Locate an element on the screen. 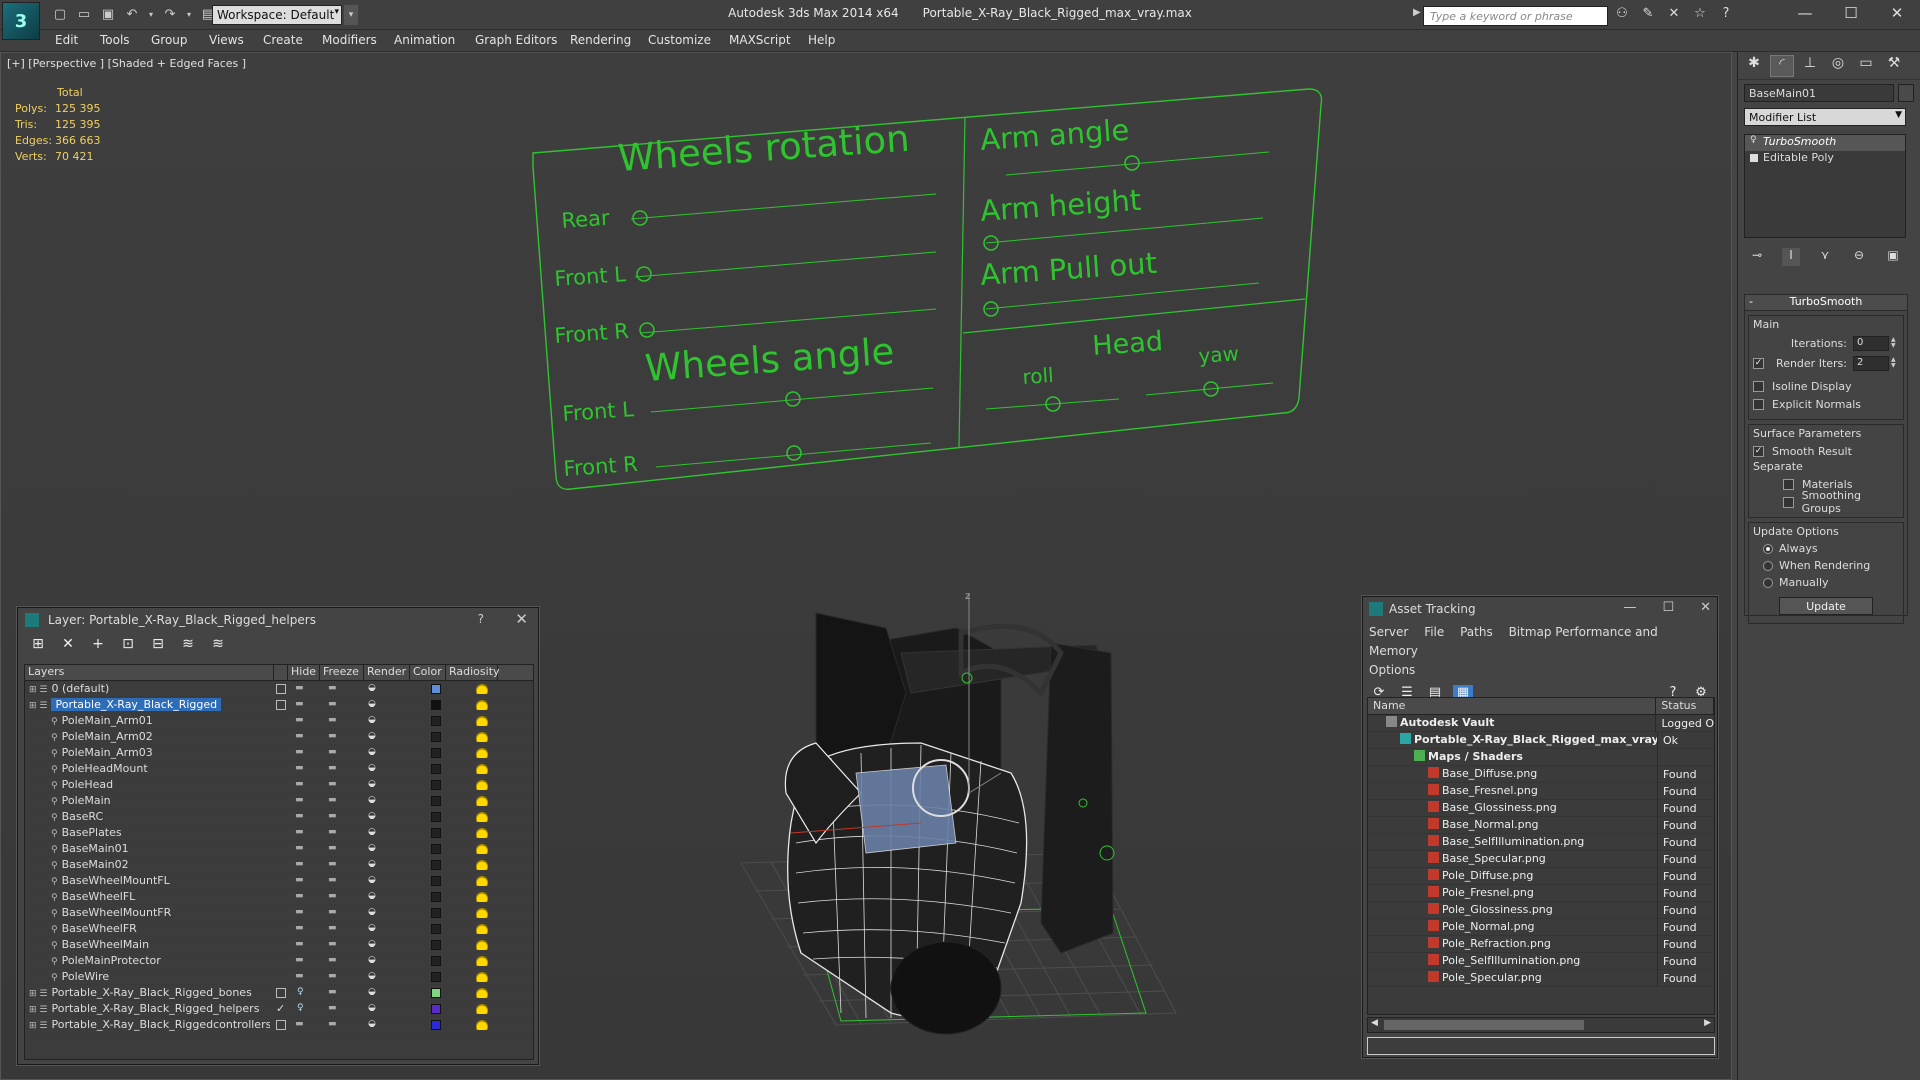  menu-customize: Customize is located at coordinates (679, 40).